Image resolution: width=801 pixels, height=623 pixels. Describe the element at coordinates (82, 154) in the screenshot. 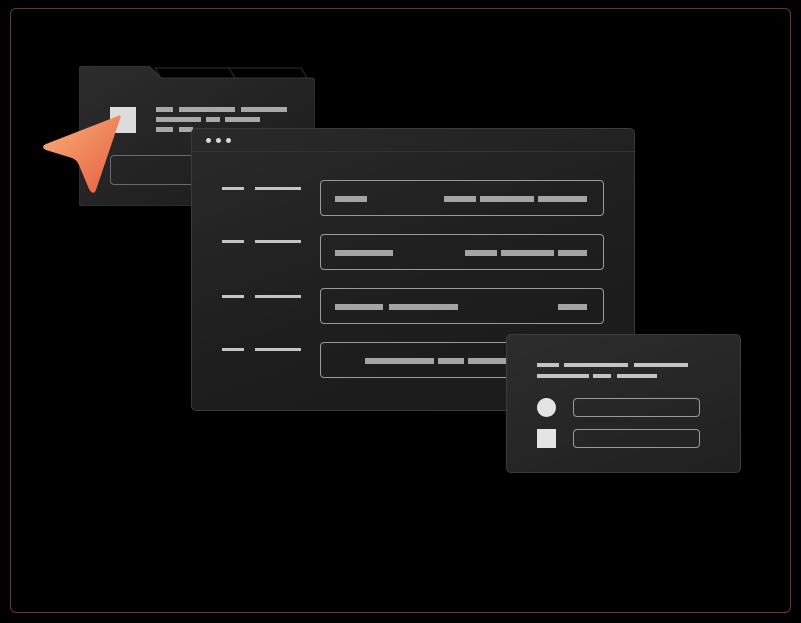

I see `pointer-arrow-icon` at that location.